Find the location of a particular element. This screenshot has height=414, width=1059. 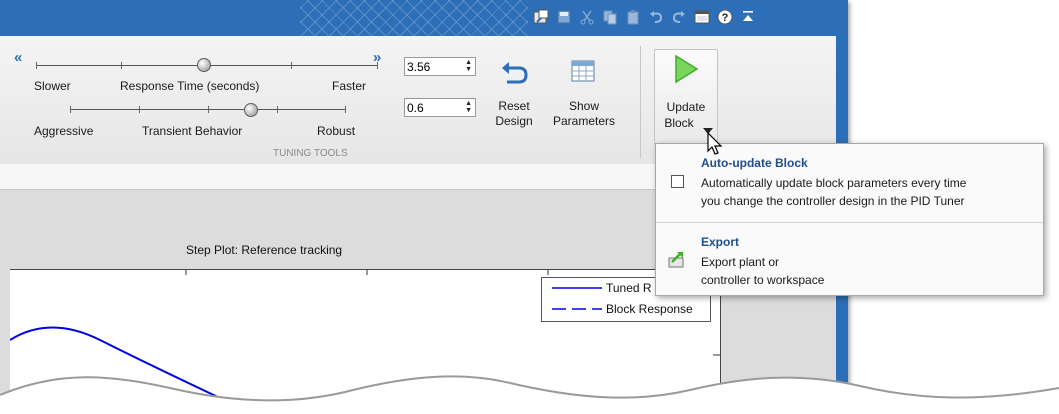

title-bar: ? is located at coordinates (424, 18).